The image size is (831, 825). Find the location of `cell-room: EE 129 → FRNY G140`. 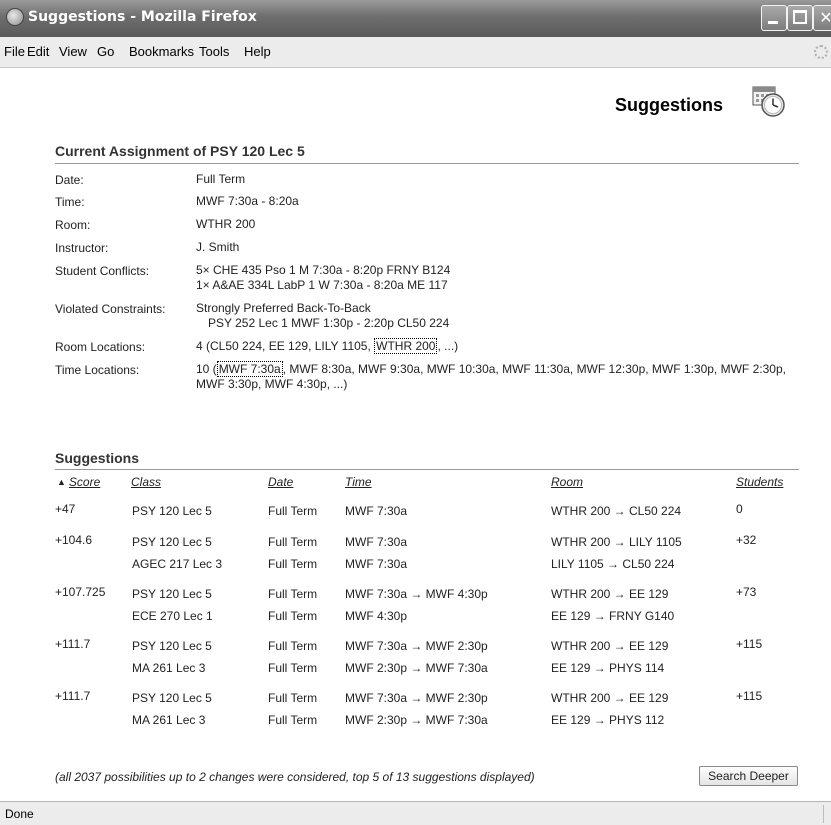

cell-room: EE 129 → FRNY G140 is located at coordinates (613, 616).